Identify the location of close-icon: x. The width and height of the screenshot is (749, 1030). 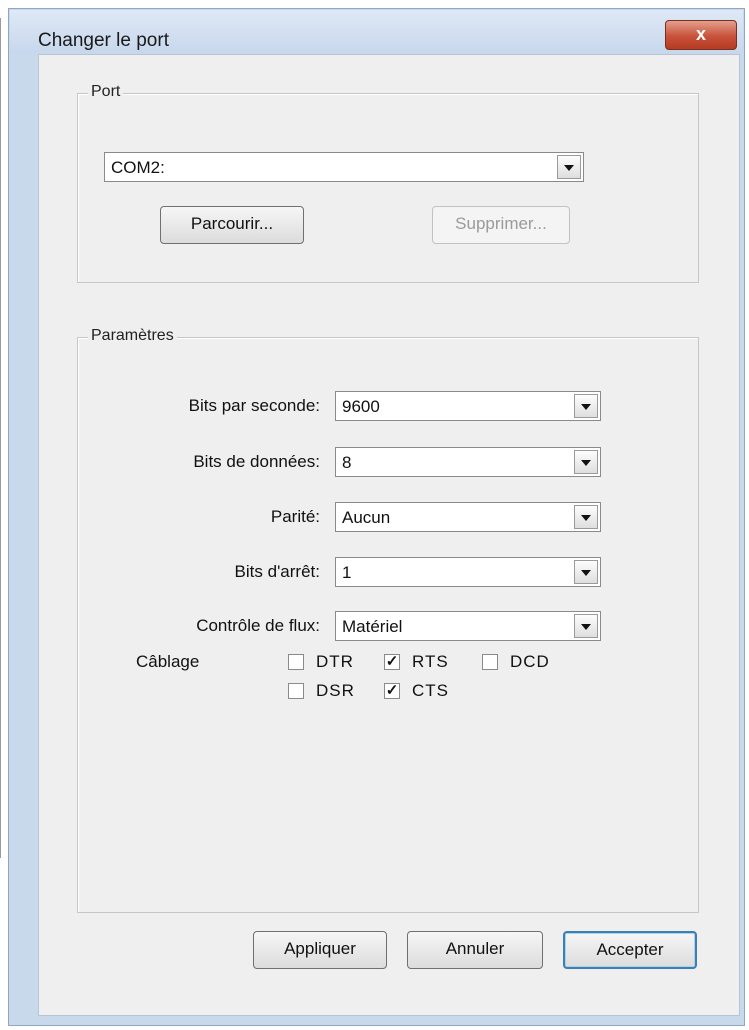
(700, 34).